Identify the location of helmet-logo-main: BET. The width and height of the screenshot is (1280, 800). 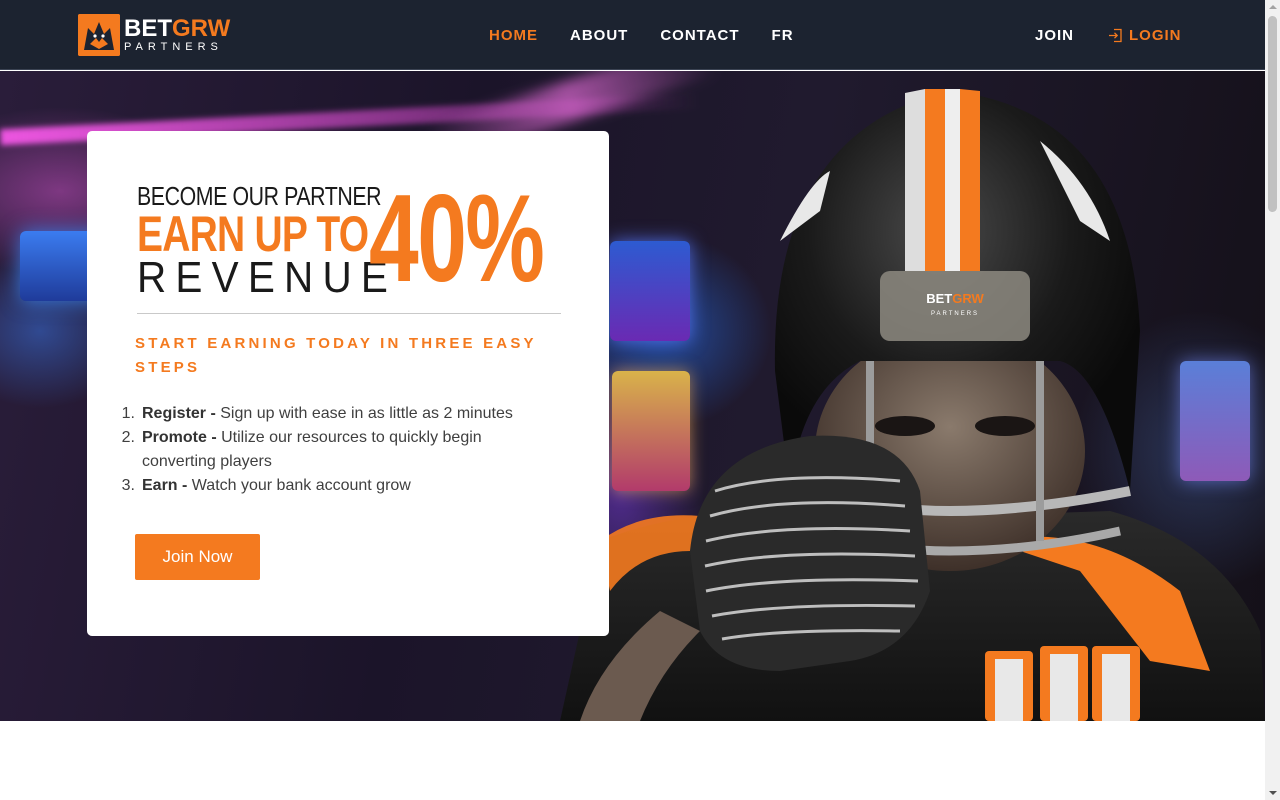
(939, 298).